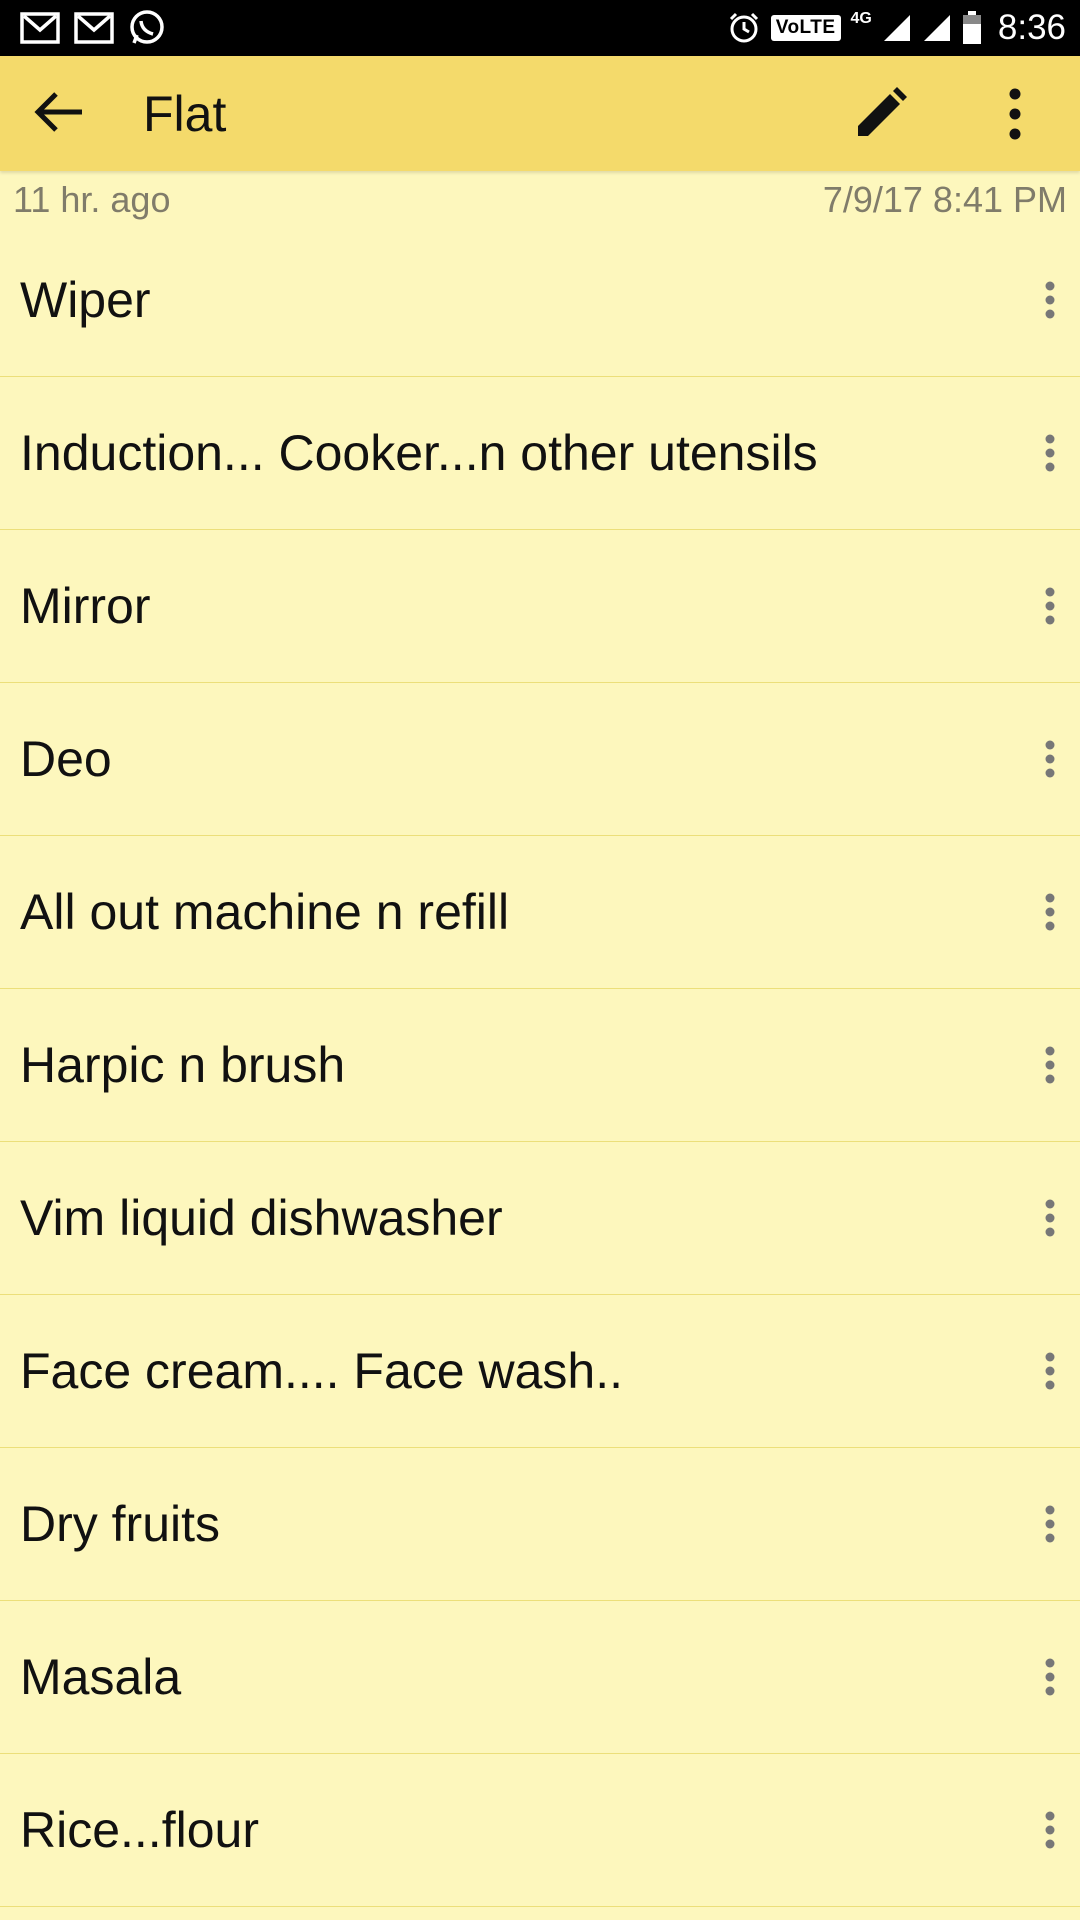 This screenshot has height=1920, width=1080. What do you see at coordinates (540, 1830) in the screenshot?
I see `list-item: Rice...flour` at bounding box center [540, 1830].